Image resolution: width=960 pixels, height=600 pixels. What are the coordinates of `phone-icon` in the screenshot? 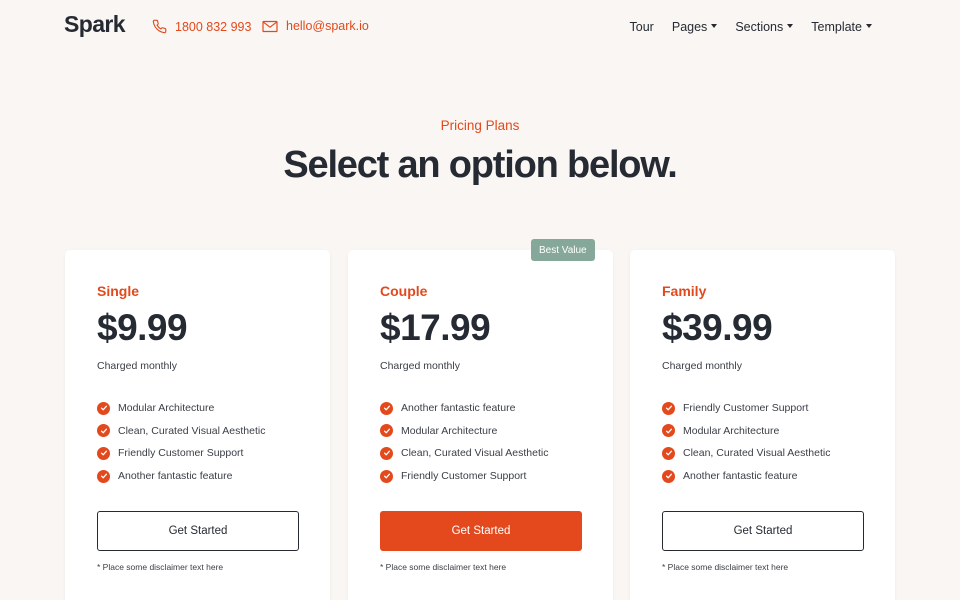 It's located at (159, 26).